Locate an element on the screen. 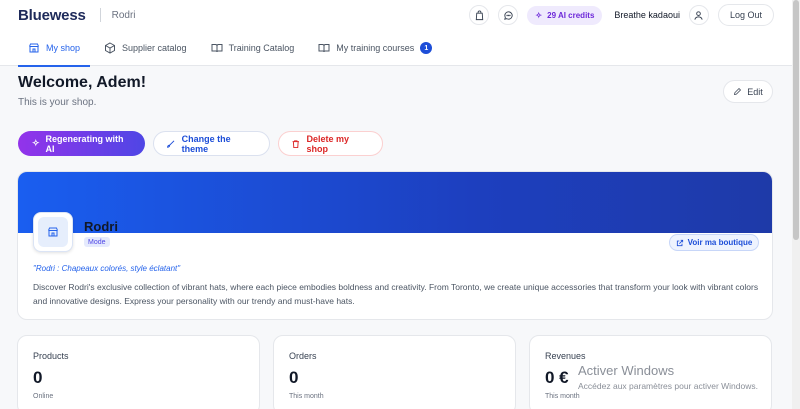  chat-icon is located at coordinates (508, 15).